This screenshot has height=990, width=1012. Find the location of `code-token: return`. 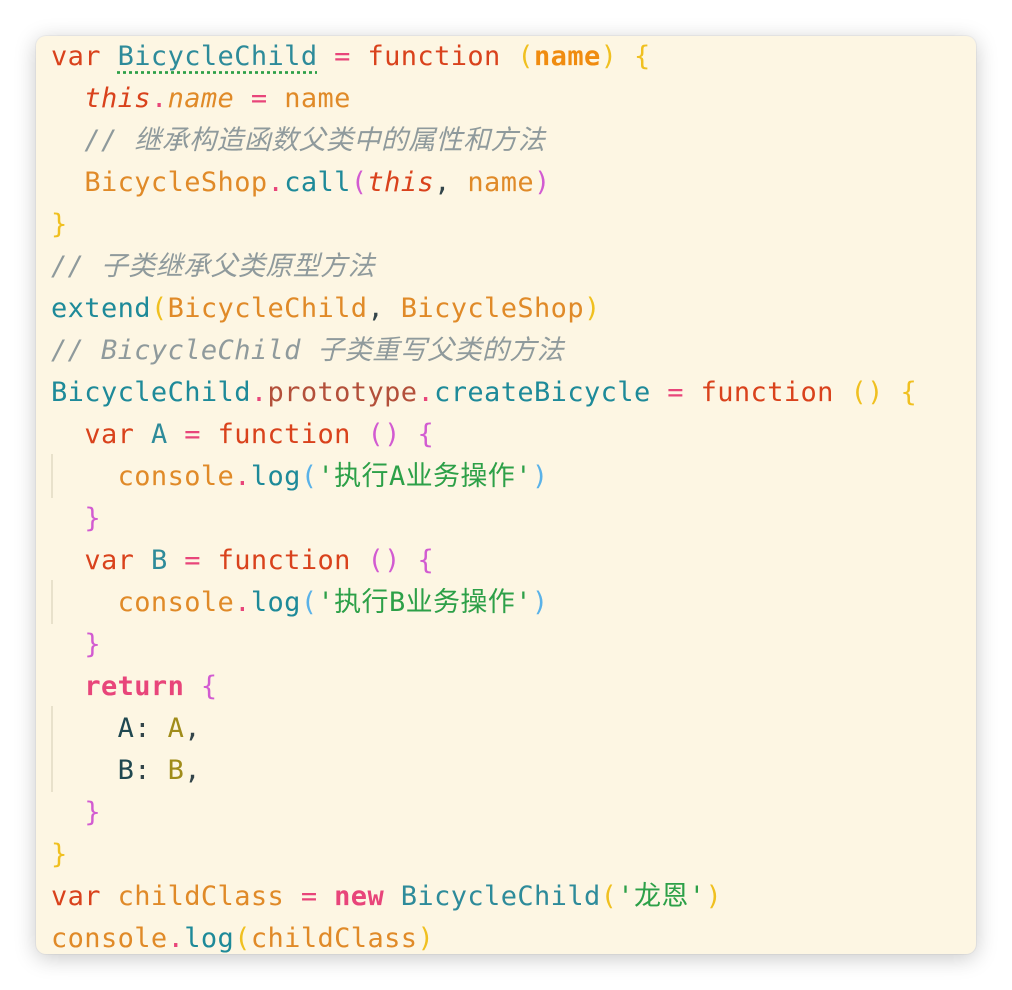

code-token: return is located at coordinates (134, 686).